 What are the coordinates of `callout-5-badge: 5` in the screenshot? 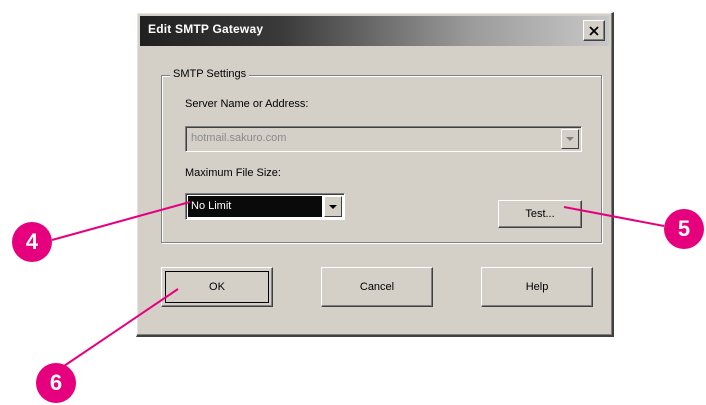 It's located at (684, 229).